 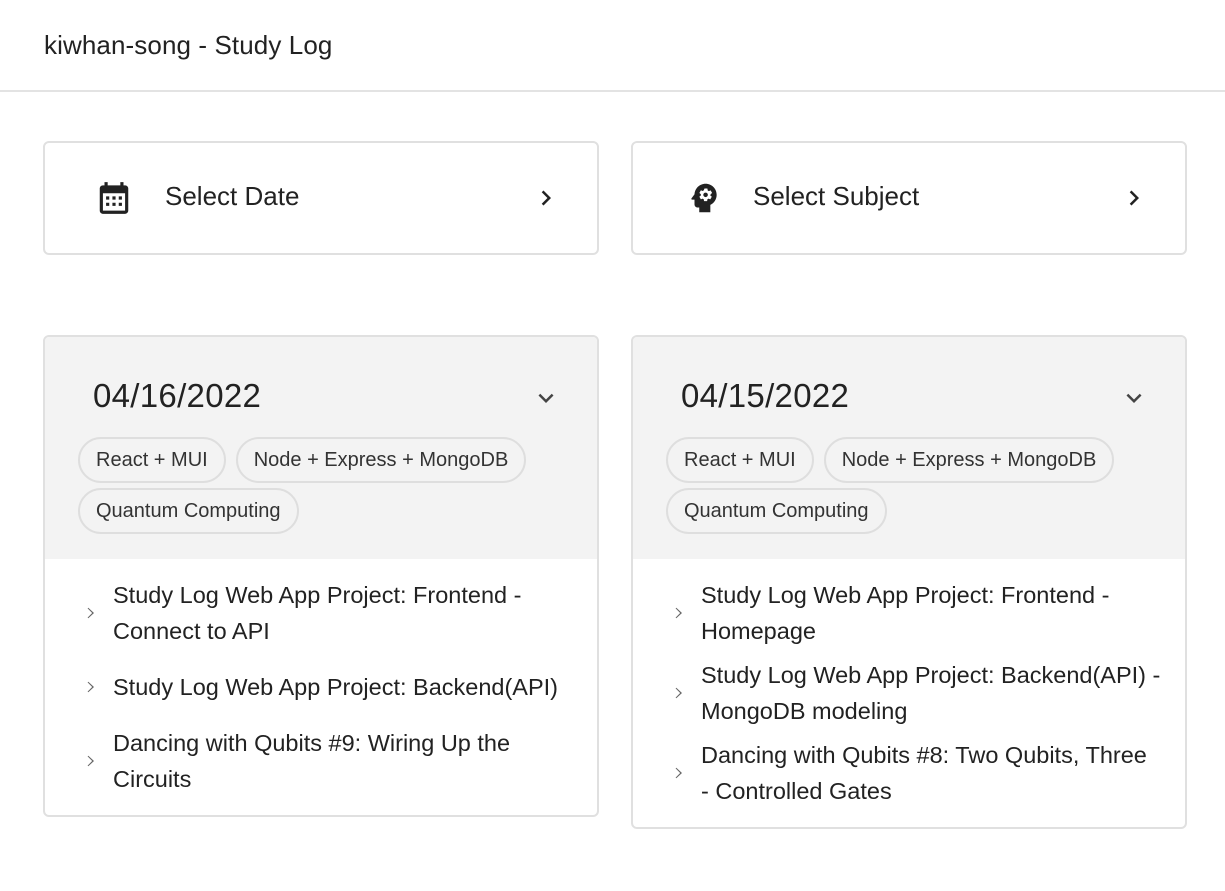 What do you see at coordinates (232, 196) in the screenshot?
I see `select-date-label: Select Date` at bounding box center [232, 196].